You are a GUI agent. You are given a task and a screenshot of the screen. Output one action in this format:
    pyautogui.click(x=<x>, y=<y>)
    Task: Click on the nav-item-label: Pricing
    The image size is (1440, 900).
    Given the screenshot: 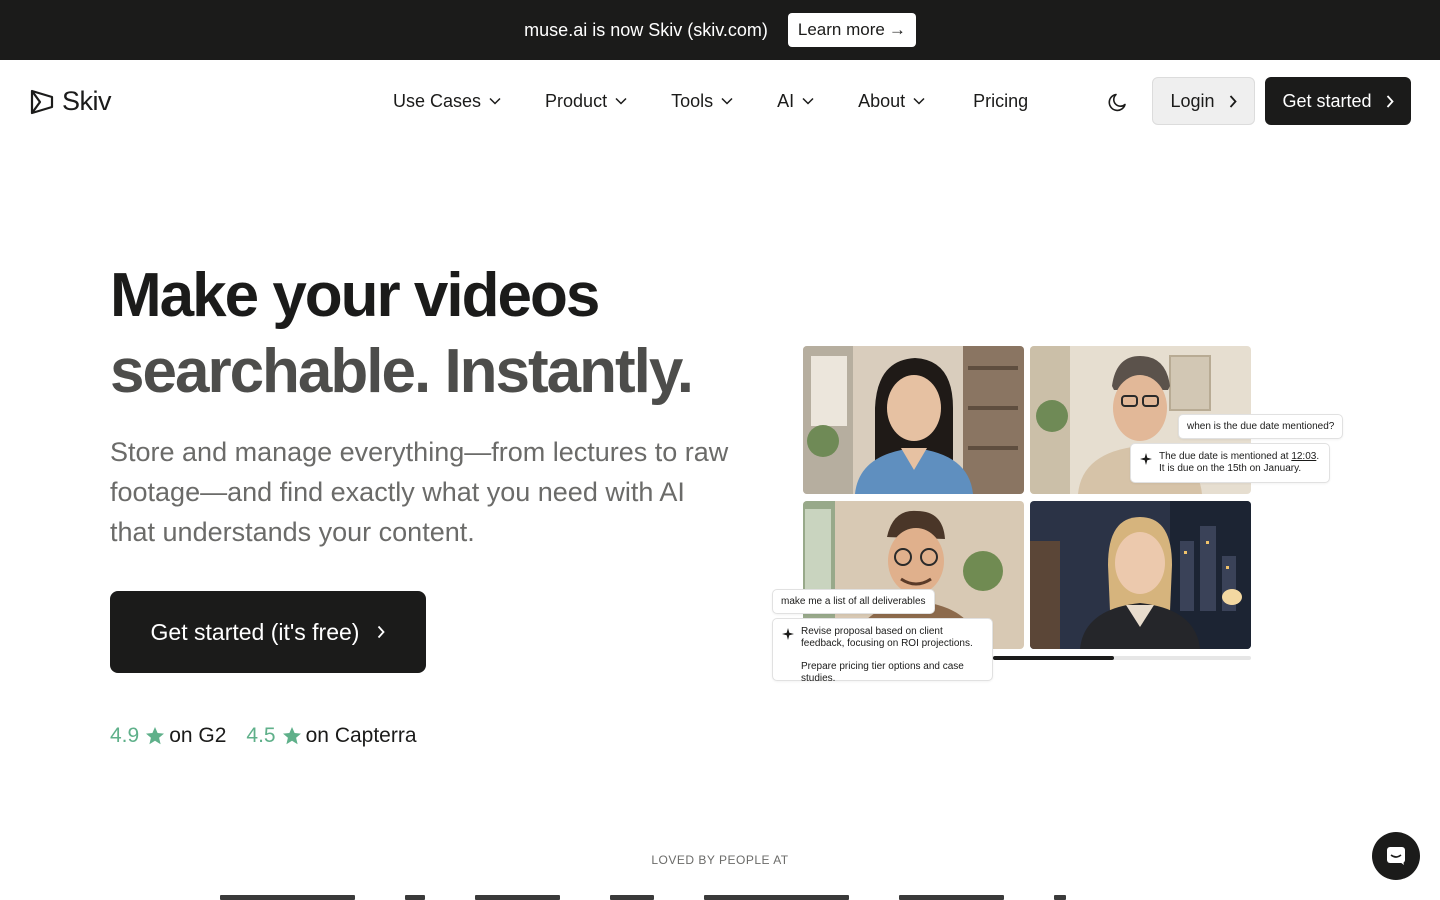 What is the action you would take?
    pyautogui.click(x=1001, y=100)
    